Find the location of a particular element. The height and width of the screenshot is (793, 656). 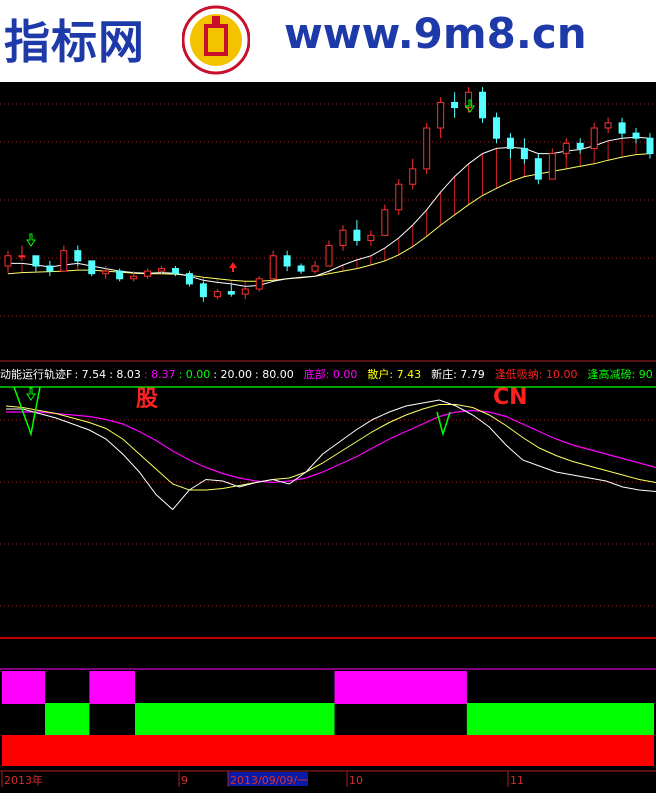

axis-label: 2013/09/09/一 is located at coordinates (269, 780).